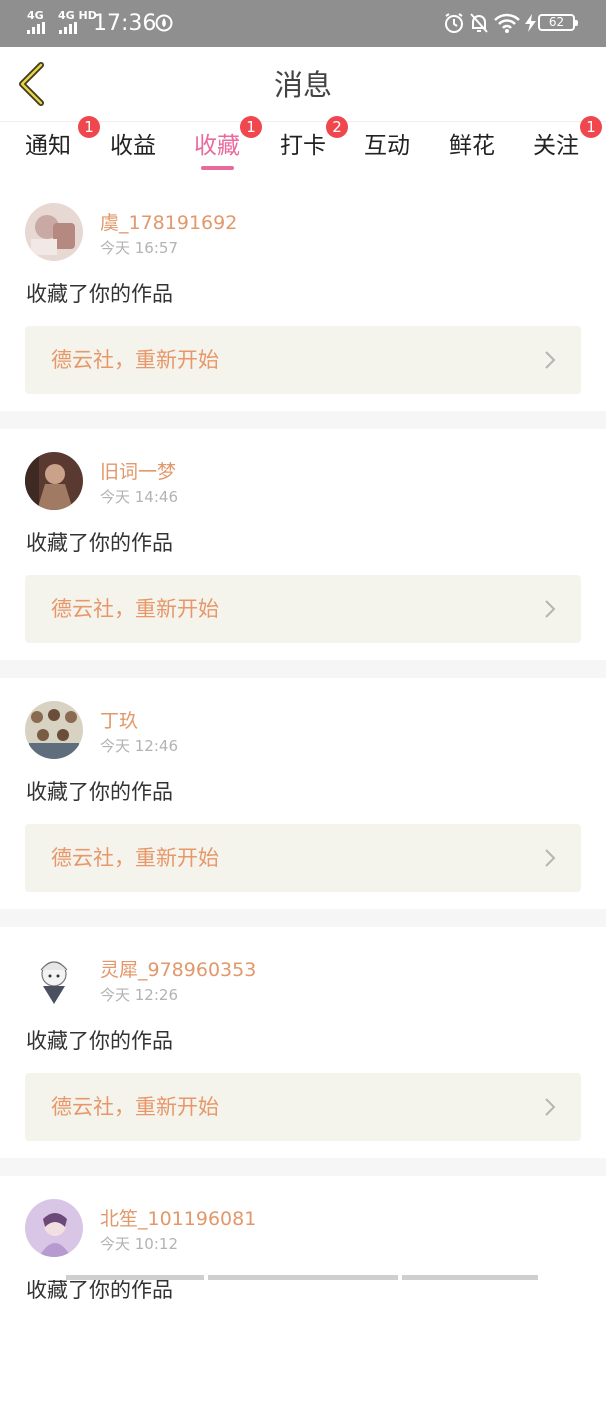  I want to click on timestamp: 今天 12:26, so click(139, 995).